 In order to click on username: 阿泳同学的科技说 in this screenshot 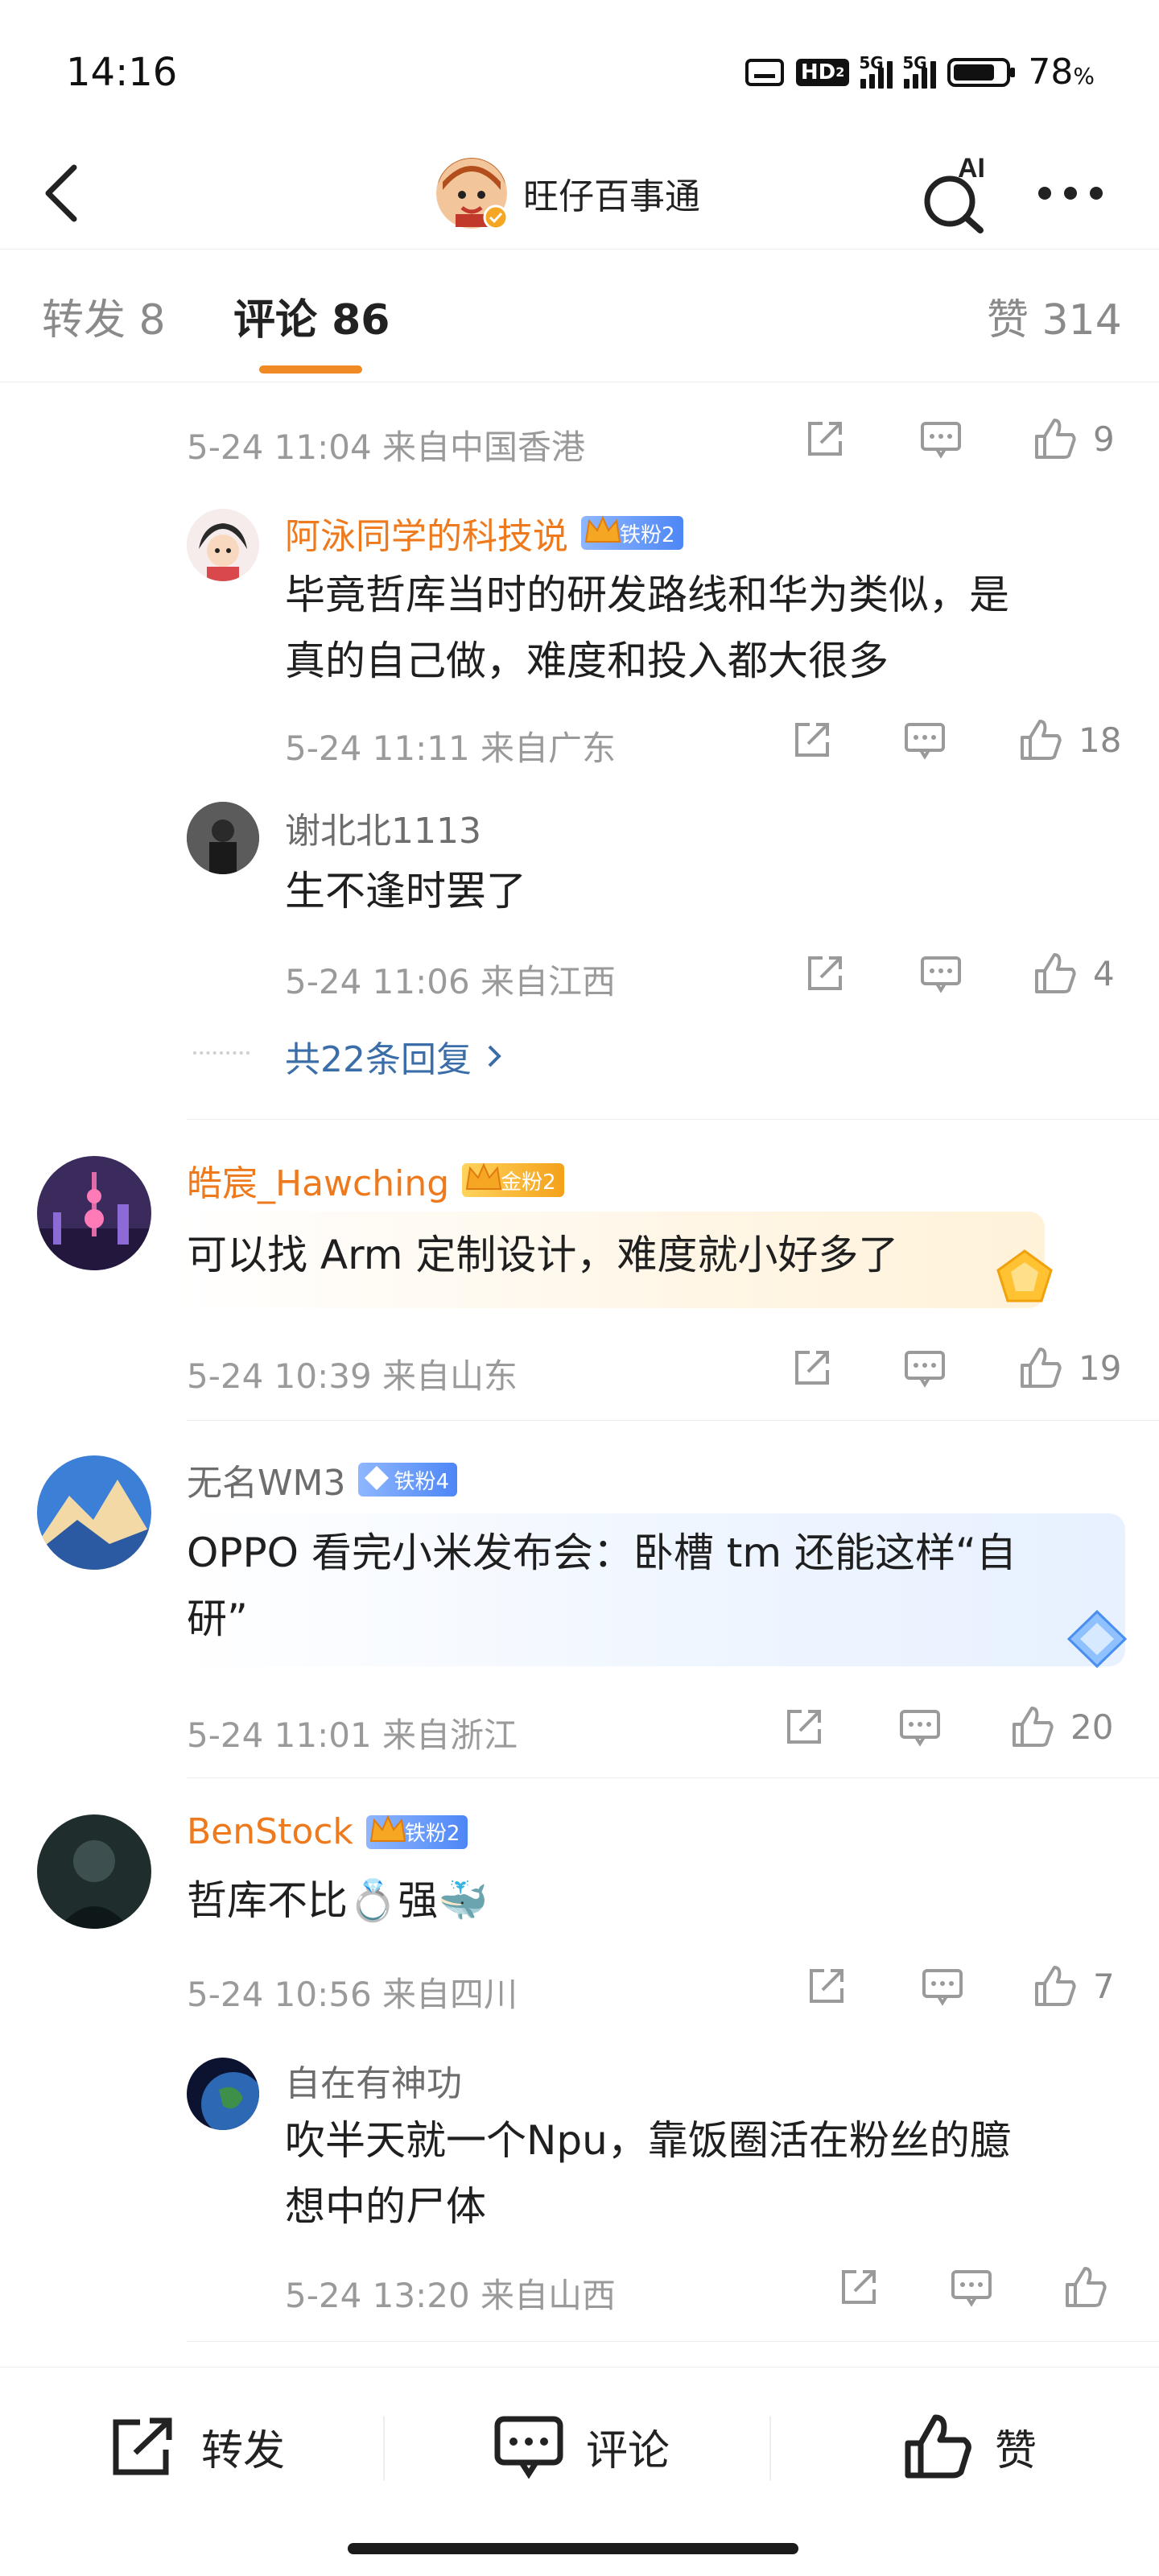, I will do `click(426, 533)`.